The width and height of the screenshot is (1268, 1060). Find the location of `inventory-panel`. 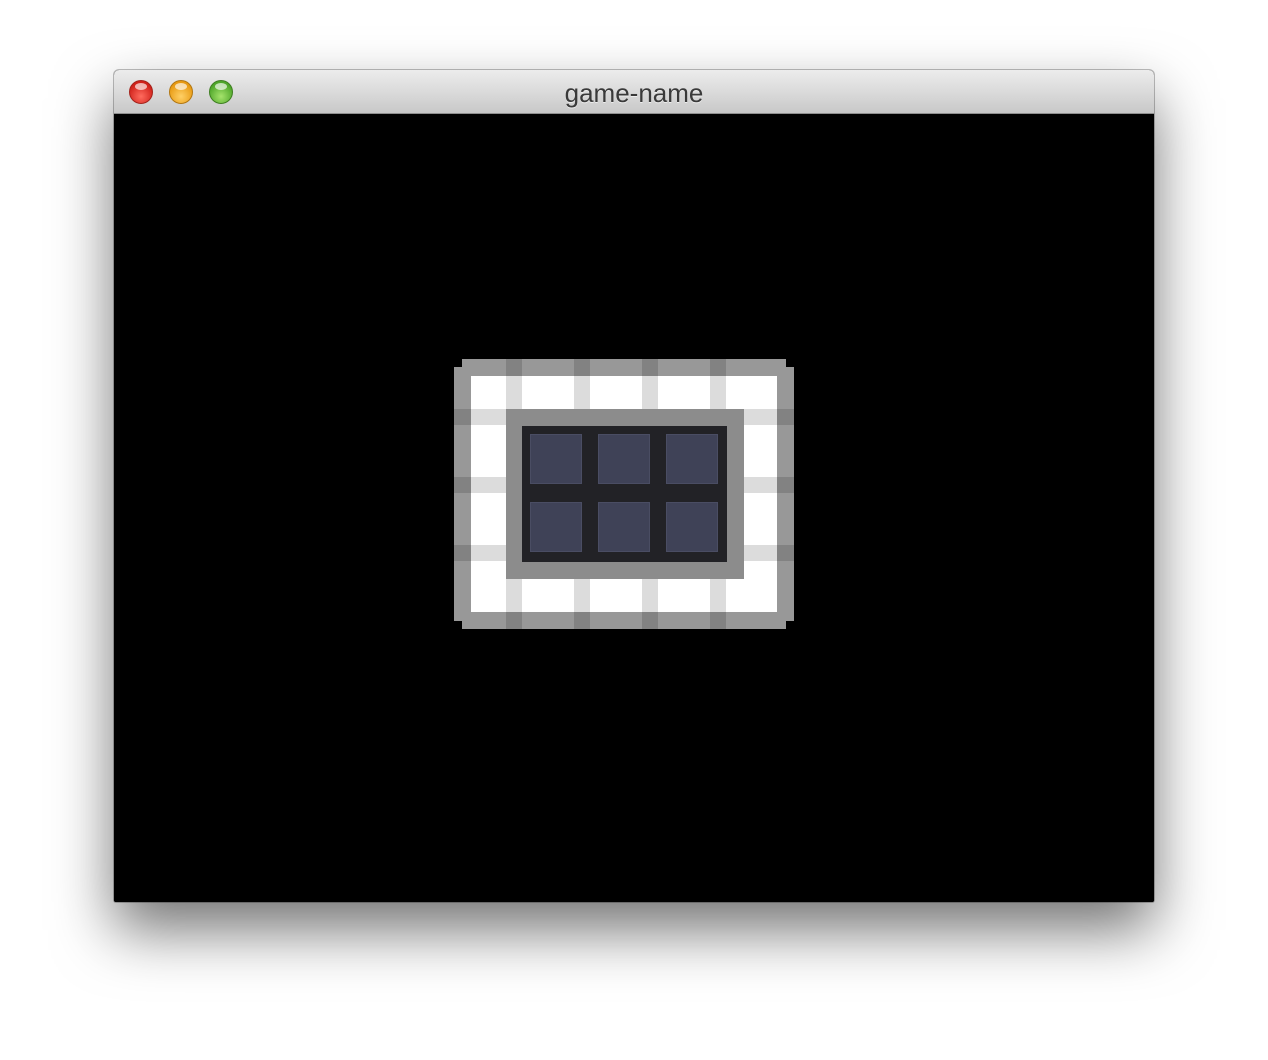

inventory-panel is located at coordinates (624, 494).